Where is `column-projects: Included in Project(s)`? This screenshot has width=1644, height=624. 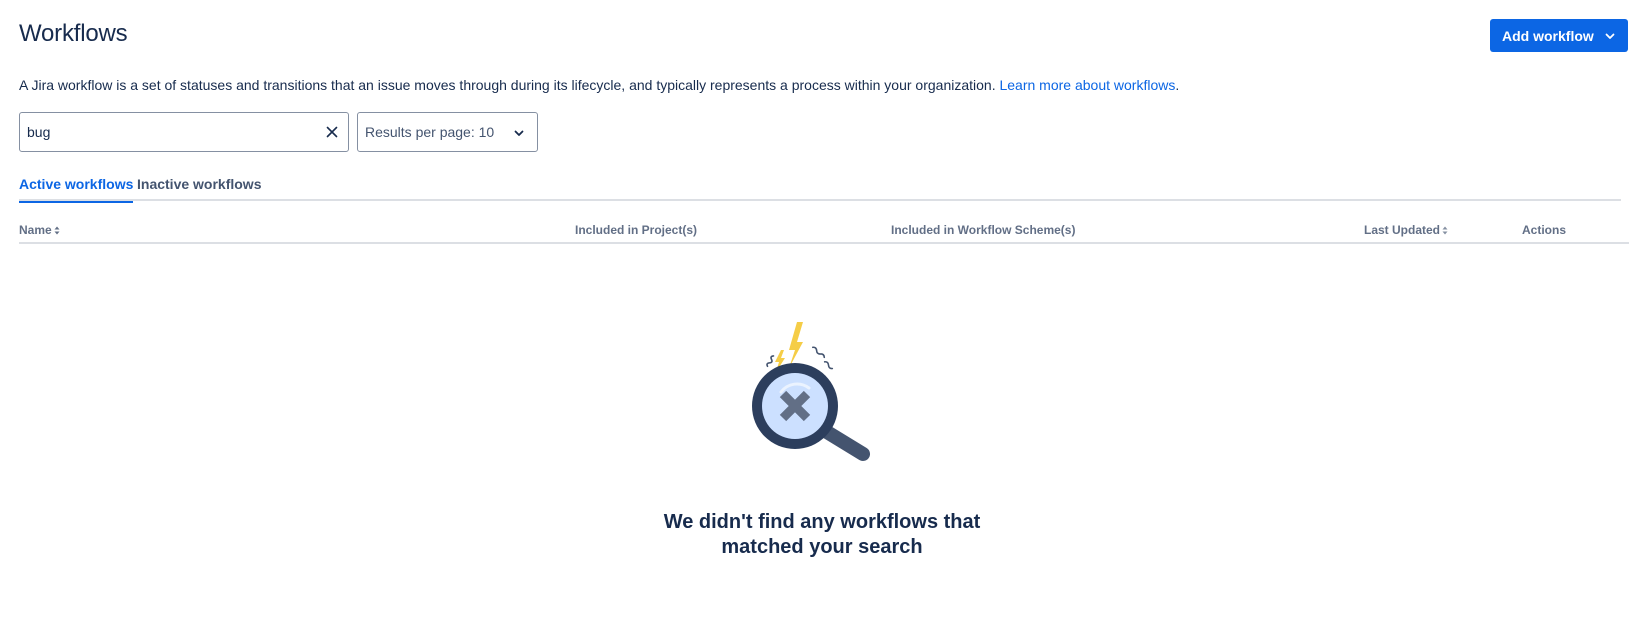 column-projects: Included in Project(s) is located at coordinates (636, 230).